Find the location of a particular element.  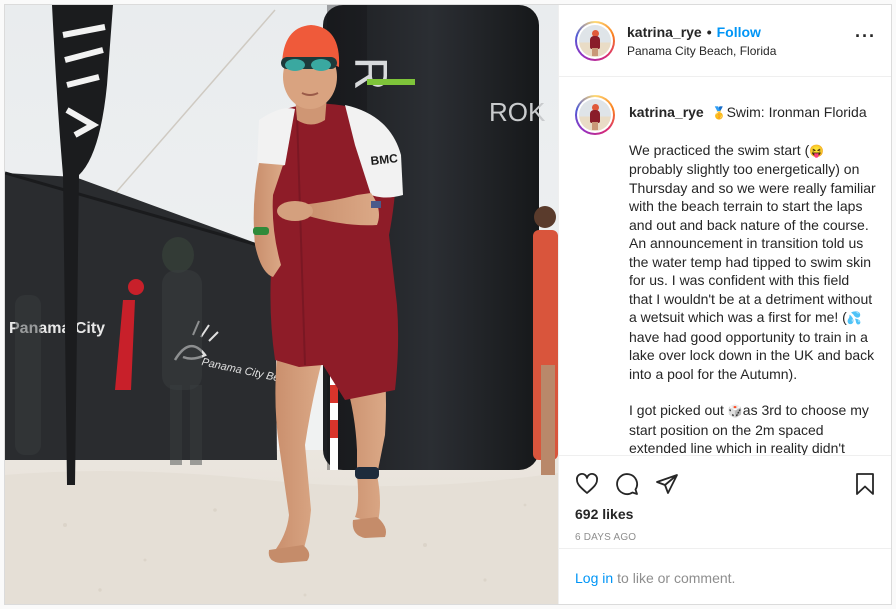

bookmark-icon is located at coordinates (865, 484).